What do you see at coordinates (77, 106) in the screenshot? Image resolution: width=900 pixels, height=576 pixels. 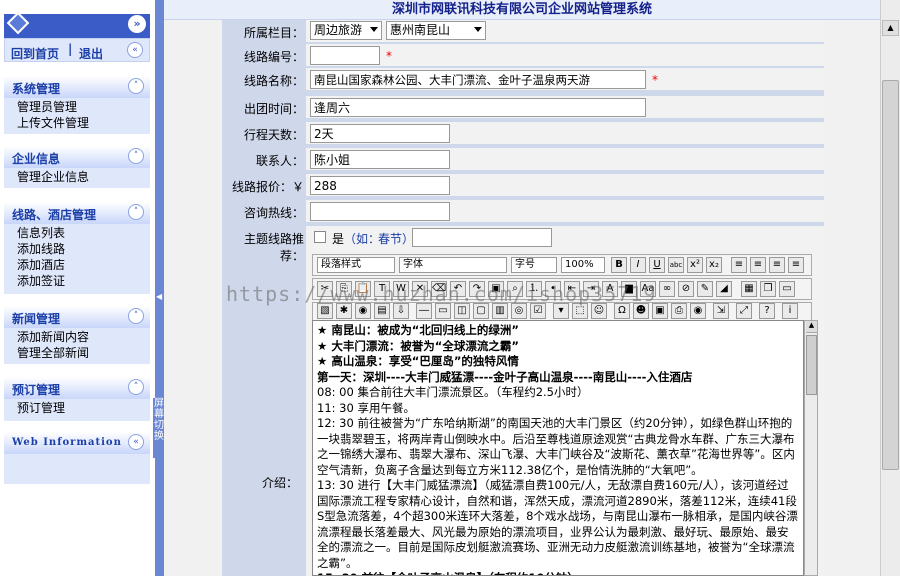 I see `menu-item-admin: 管理员管理` at bounding box center [77, 106].